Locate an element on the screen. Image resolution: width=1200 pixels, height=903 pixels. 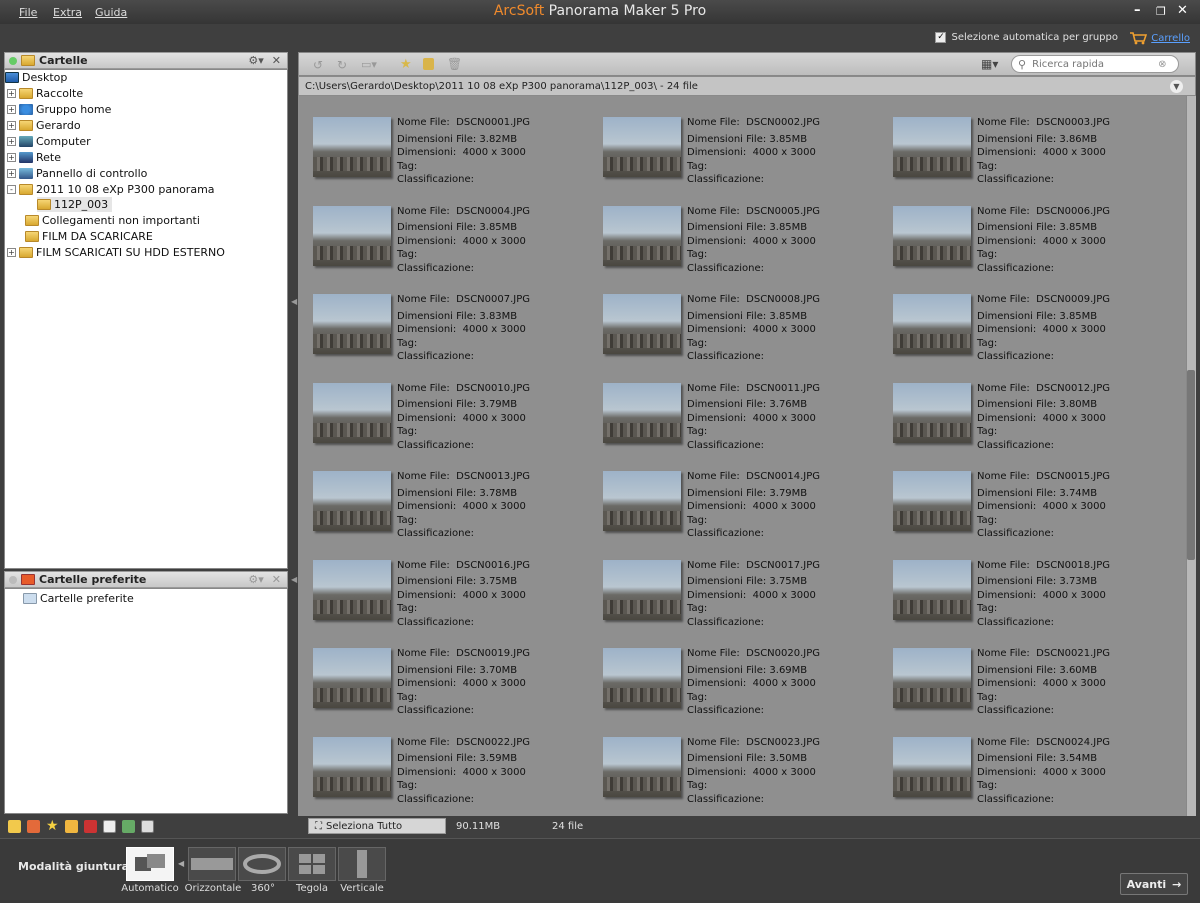
next-button: Avanti → is located at coordinates (1154, 884).